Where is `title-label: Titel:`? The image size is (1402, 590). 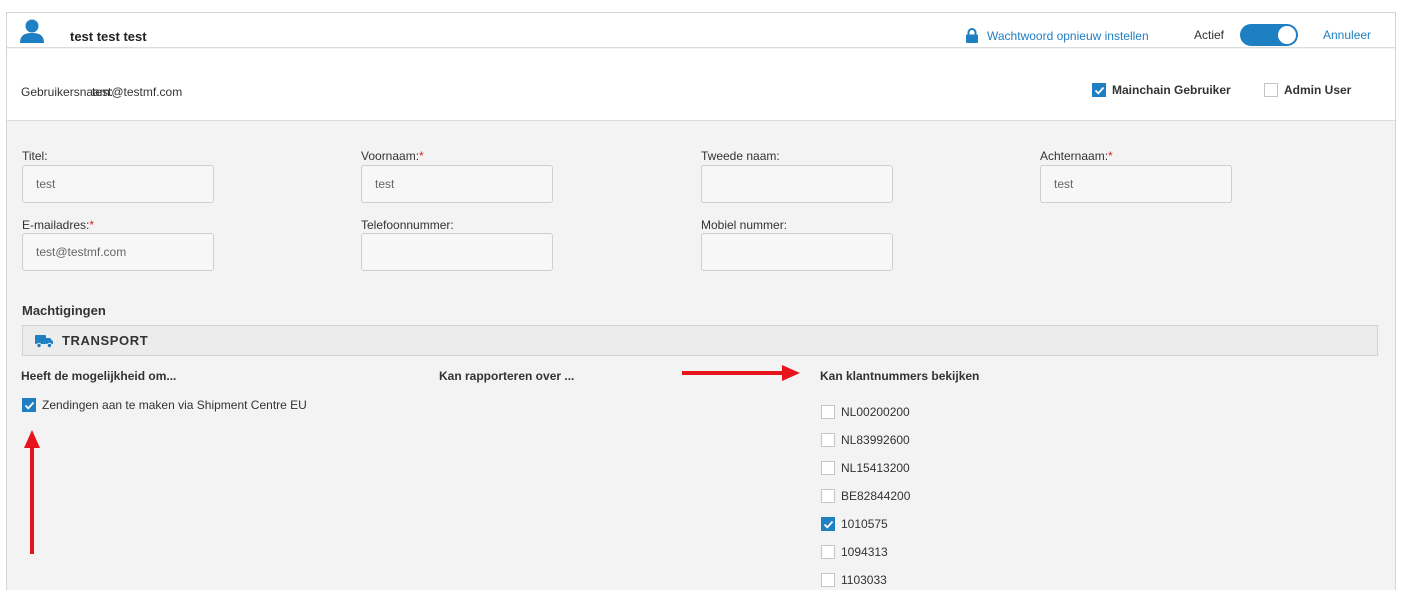 title-label: Titel: is located at coordinates (35, 156).